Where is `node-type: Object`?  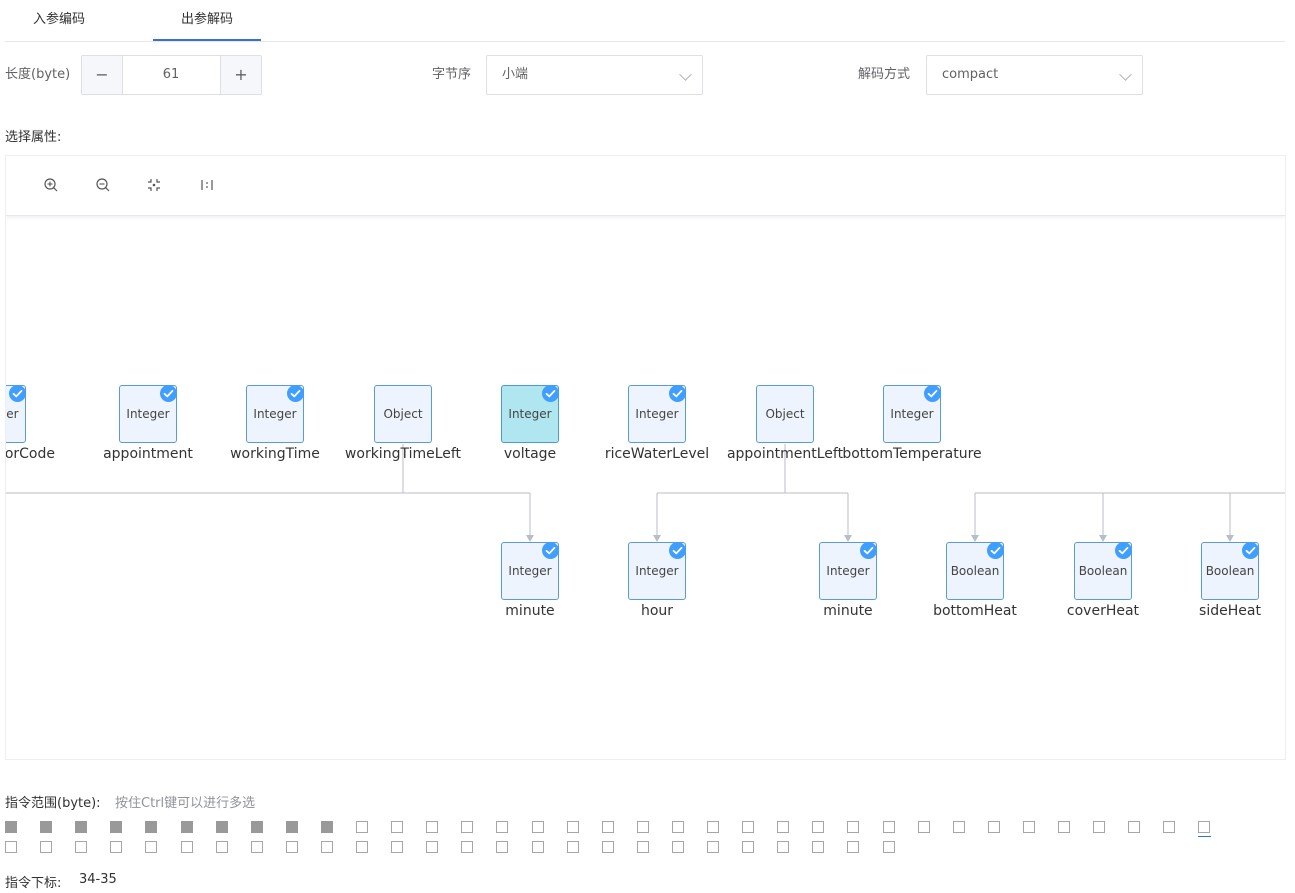
node-type: Object is located at coordinates (403, 414).